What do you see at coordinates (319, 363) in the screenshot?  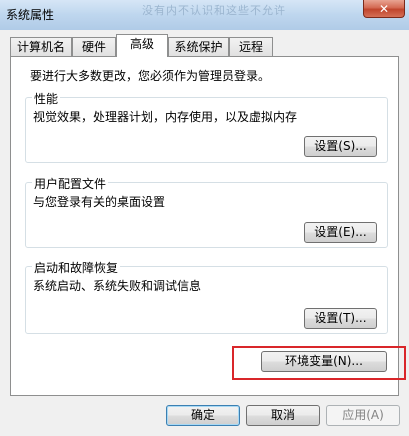 I see `annotation-highlight-box` at bounding box center [319, 363].